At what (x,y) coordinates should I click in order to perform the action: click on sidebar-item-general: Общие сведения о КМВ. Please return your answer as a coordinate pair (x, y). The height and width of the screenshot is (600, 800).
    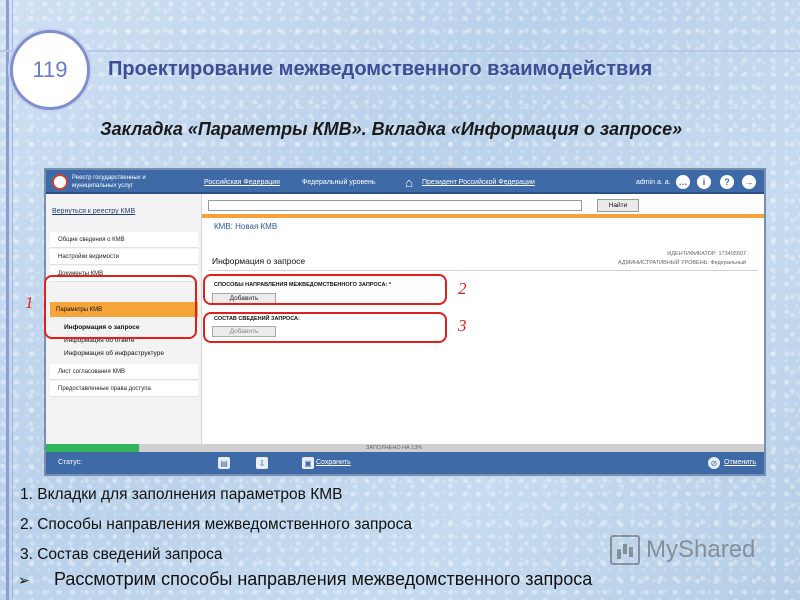
    Looking at the image, I should click on (124, 240).